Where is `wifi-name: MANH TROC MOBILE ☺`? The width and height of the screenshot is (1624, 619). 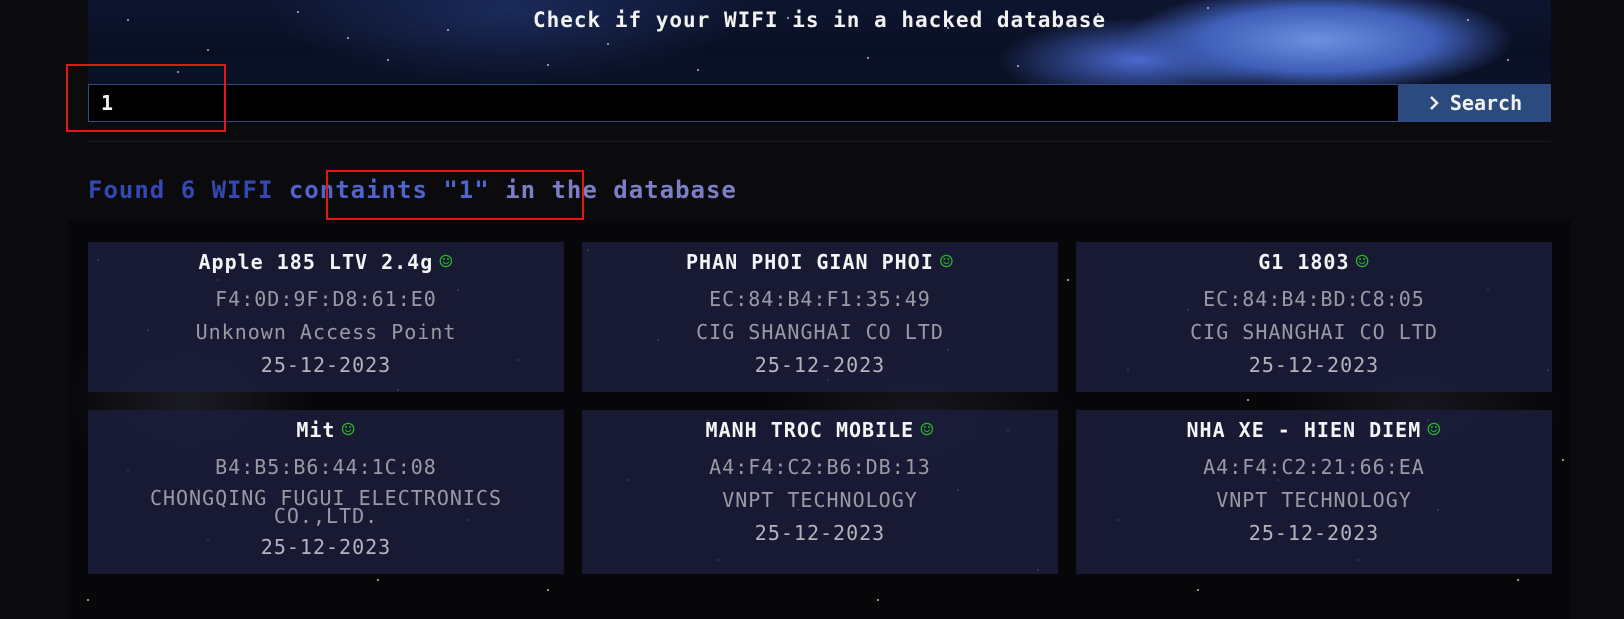
wifi-name: MANH TROC MOBILE ☺ is located at coordinates (820, 430).